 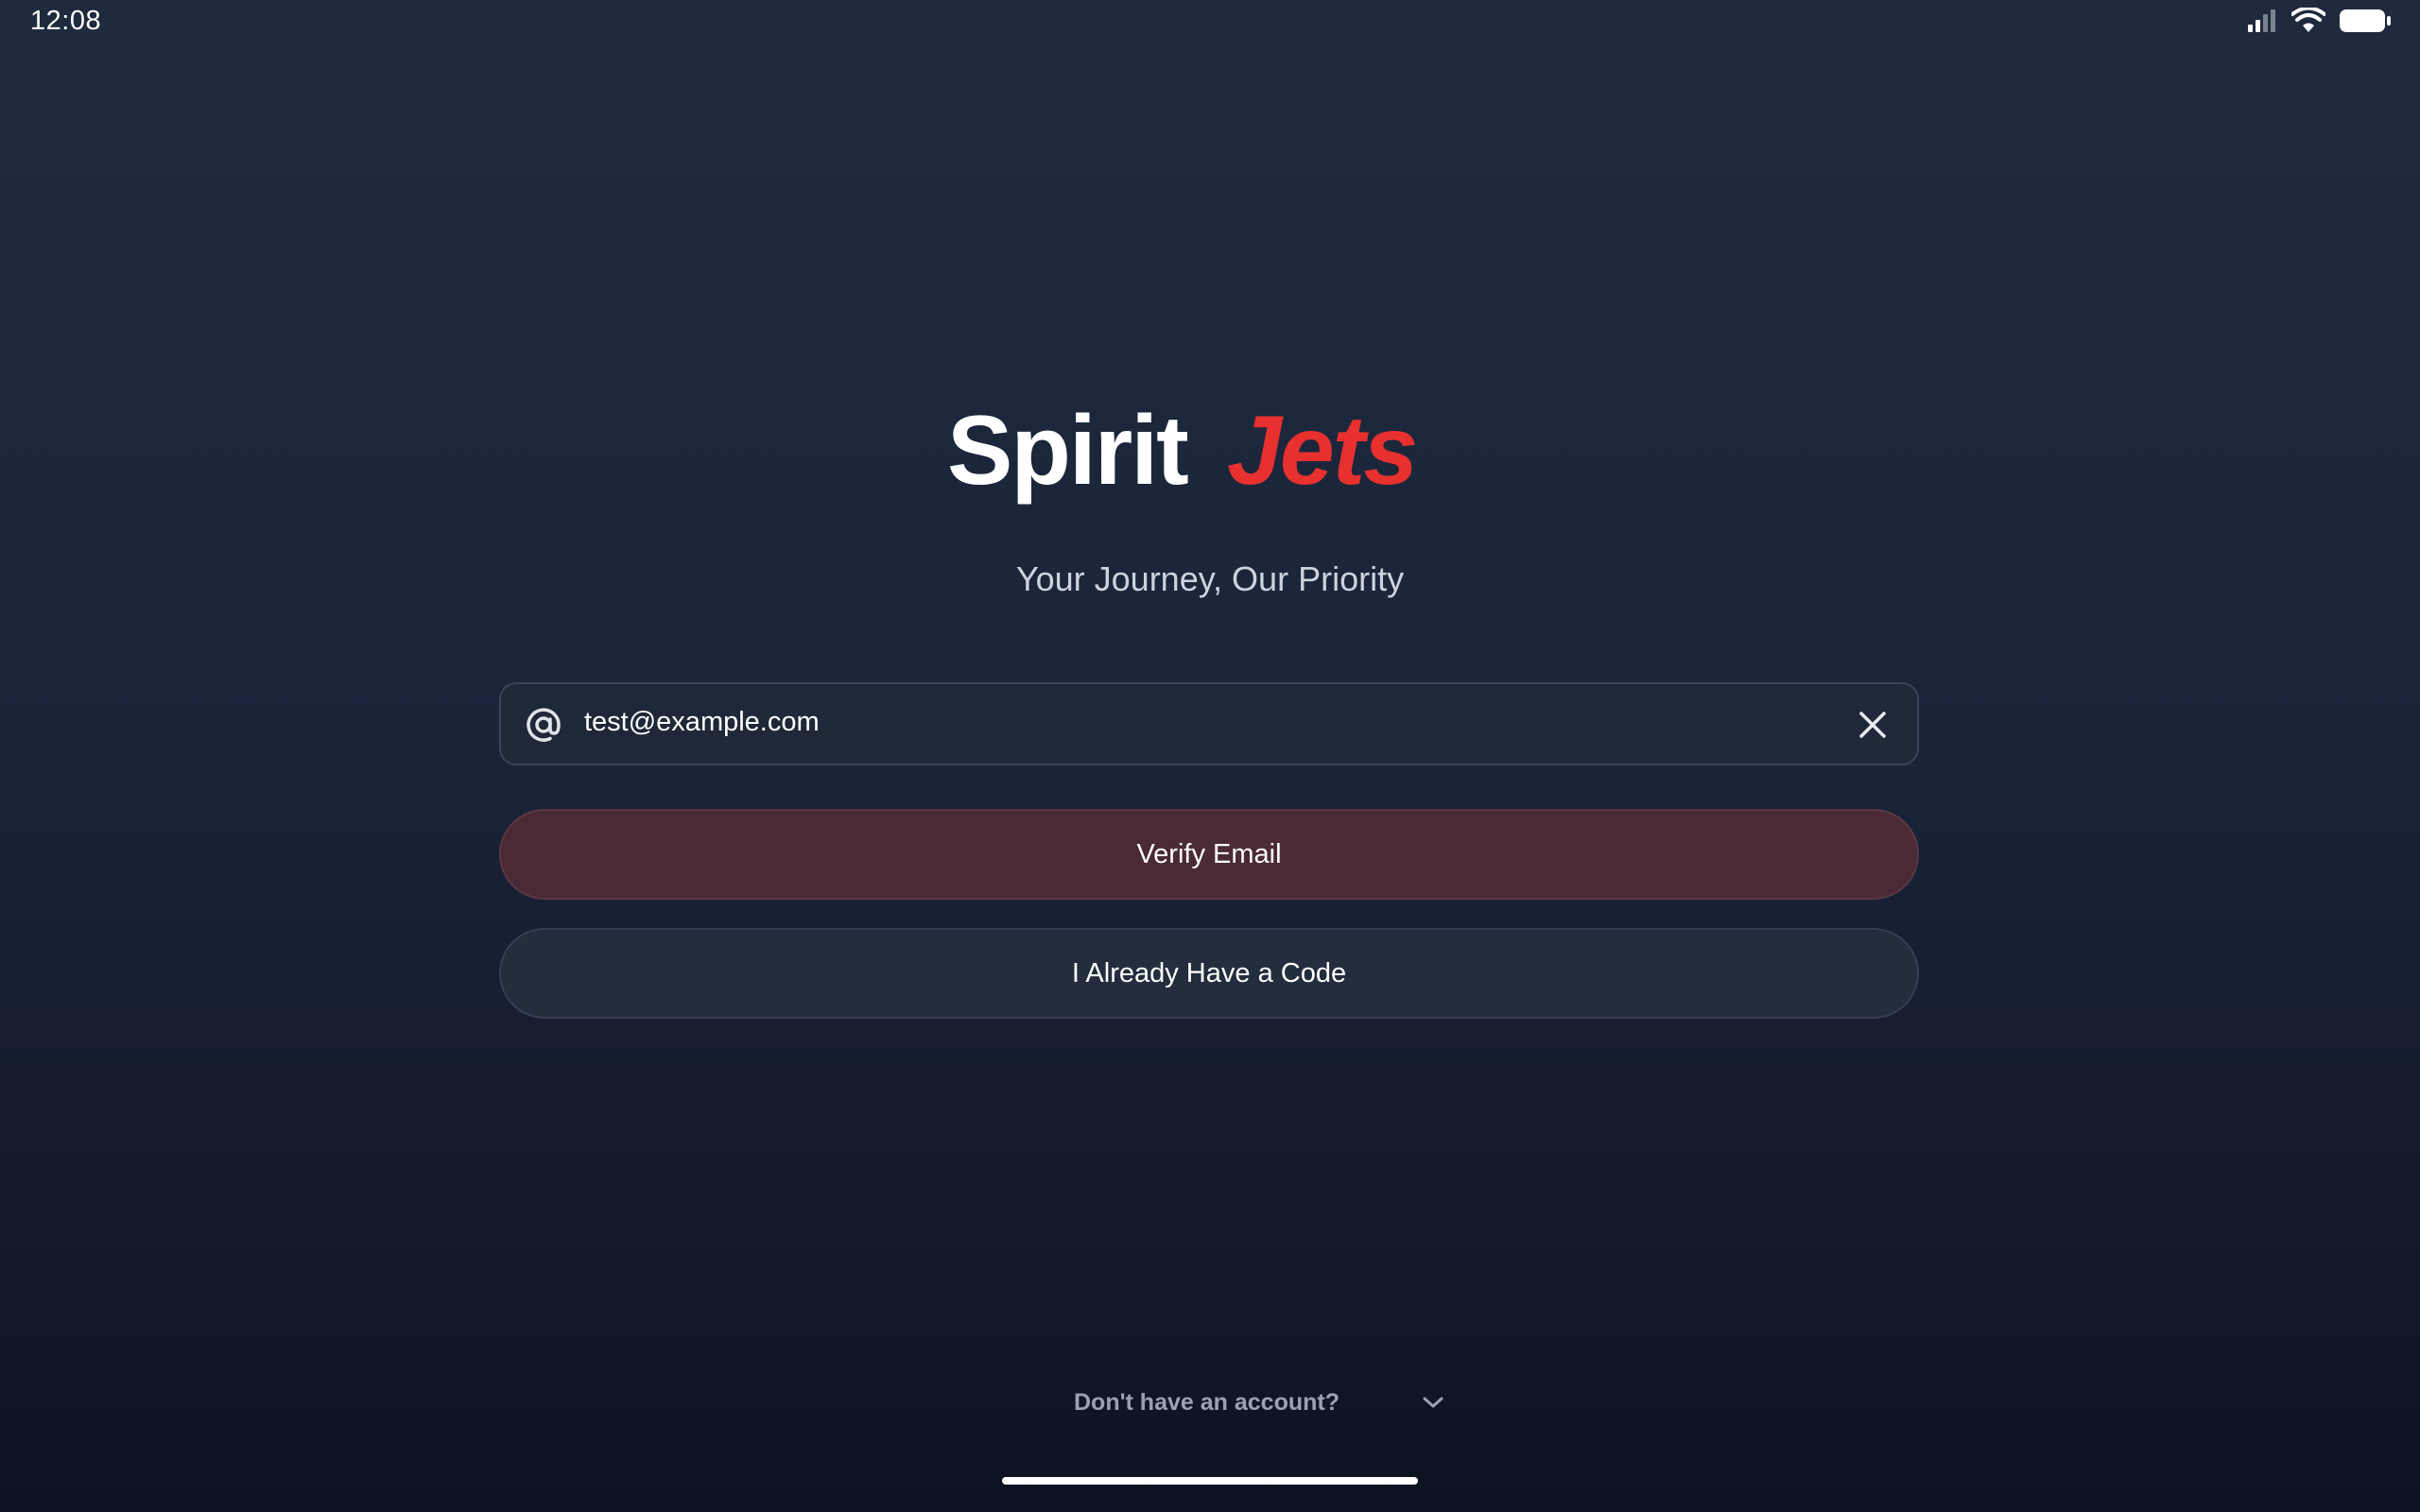 What do you see at coordinates (1321, 451) in the screenshot?
I see `logo-text-accent: Jets` at bounding box center [1321, 451].